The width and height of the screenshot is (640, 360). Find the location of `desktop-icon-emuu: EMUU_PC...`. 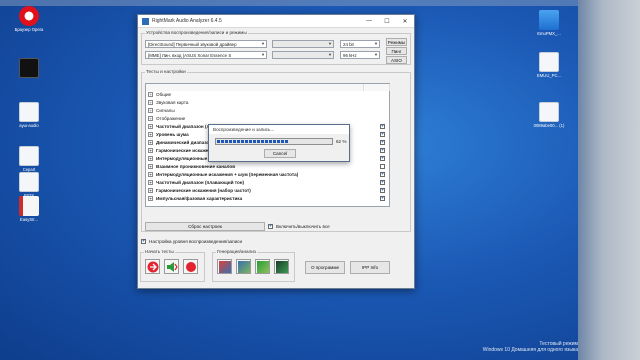

desktop-icon-emuu: EMUU_PC... is located at coordinates (549, 65).